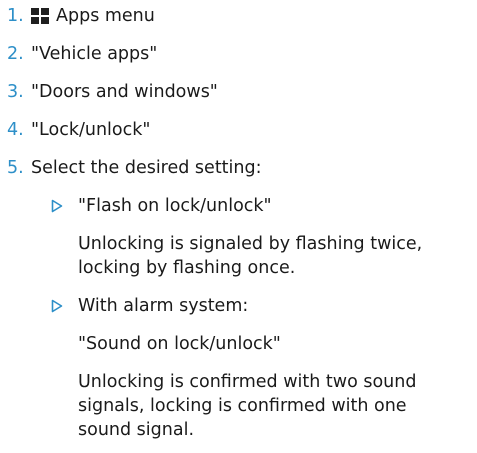  I want to click on option-description: signals, locking is confirmed with one, so click(242, 406).